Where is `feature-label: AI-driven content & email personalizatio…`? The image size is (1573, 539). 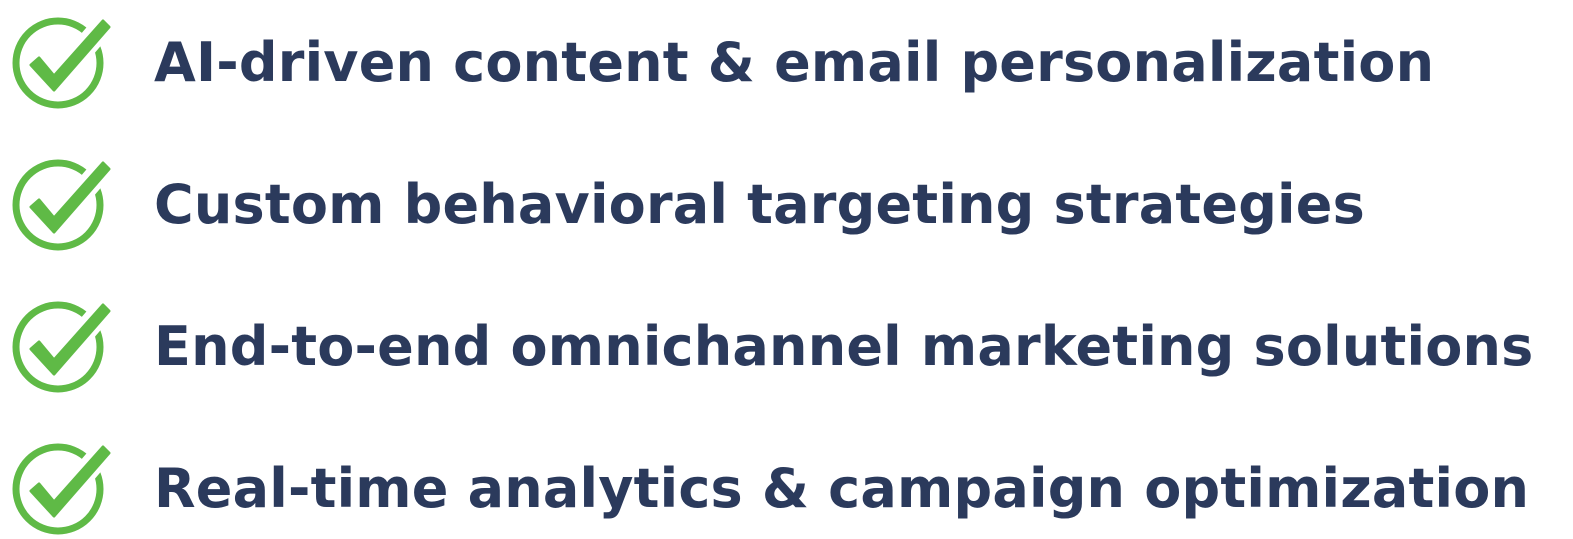
feature-label: AI-driven content & email personalizatio… is located at coordinates (794, 62).